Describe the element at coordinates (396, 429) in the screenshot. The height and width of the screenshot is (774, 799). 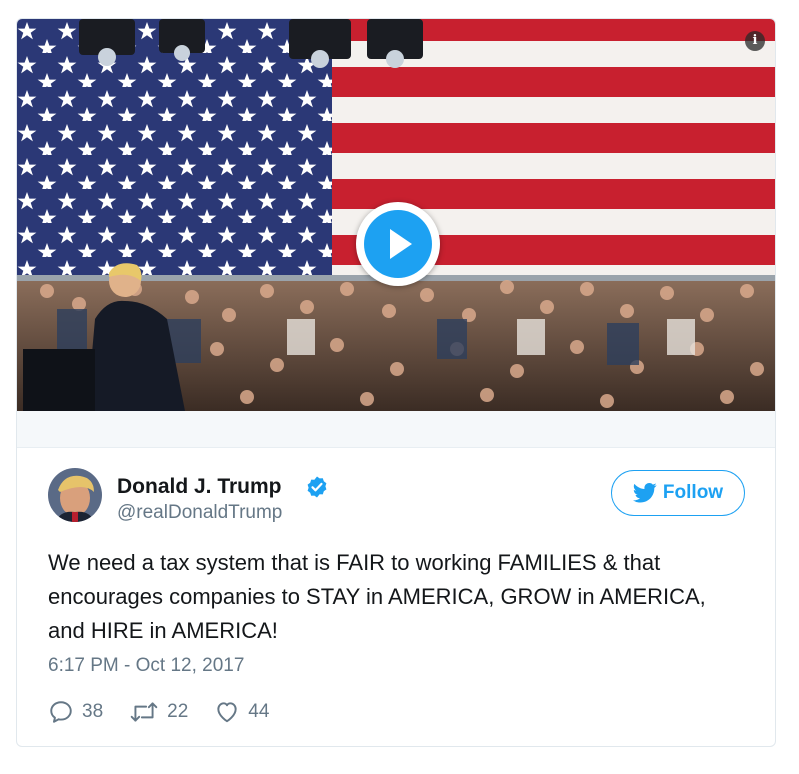
I see `media-footer-bar` at that location.